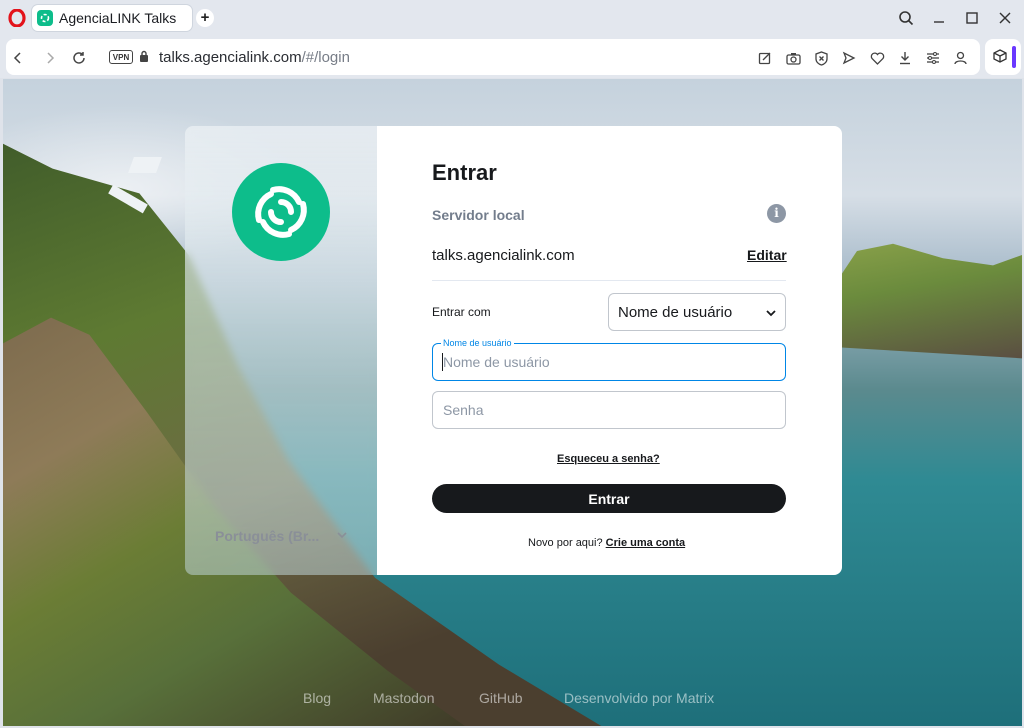 The width and height of the screenshot is (1024, 728). Describe the element at coordinates (464, 172) in the screenshot. I see `page-title: Entrar` at that location.